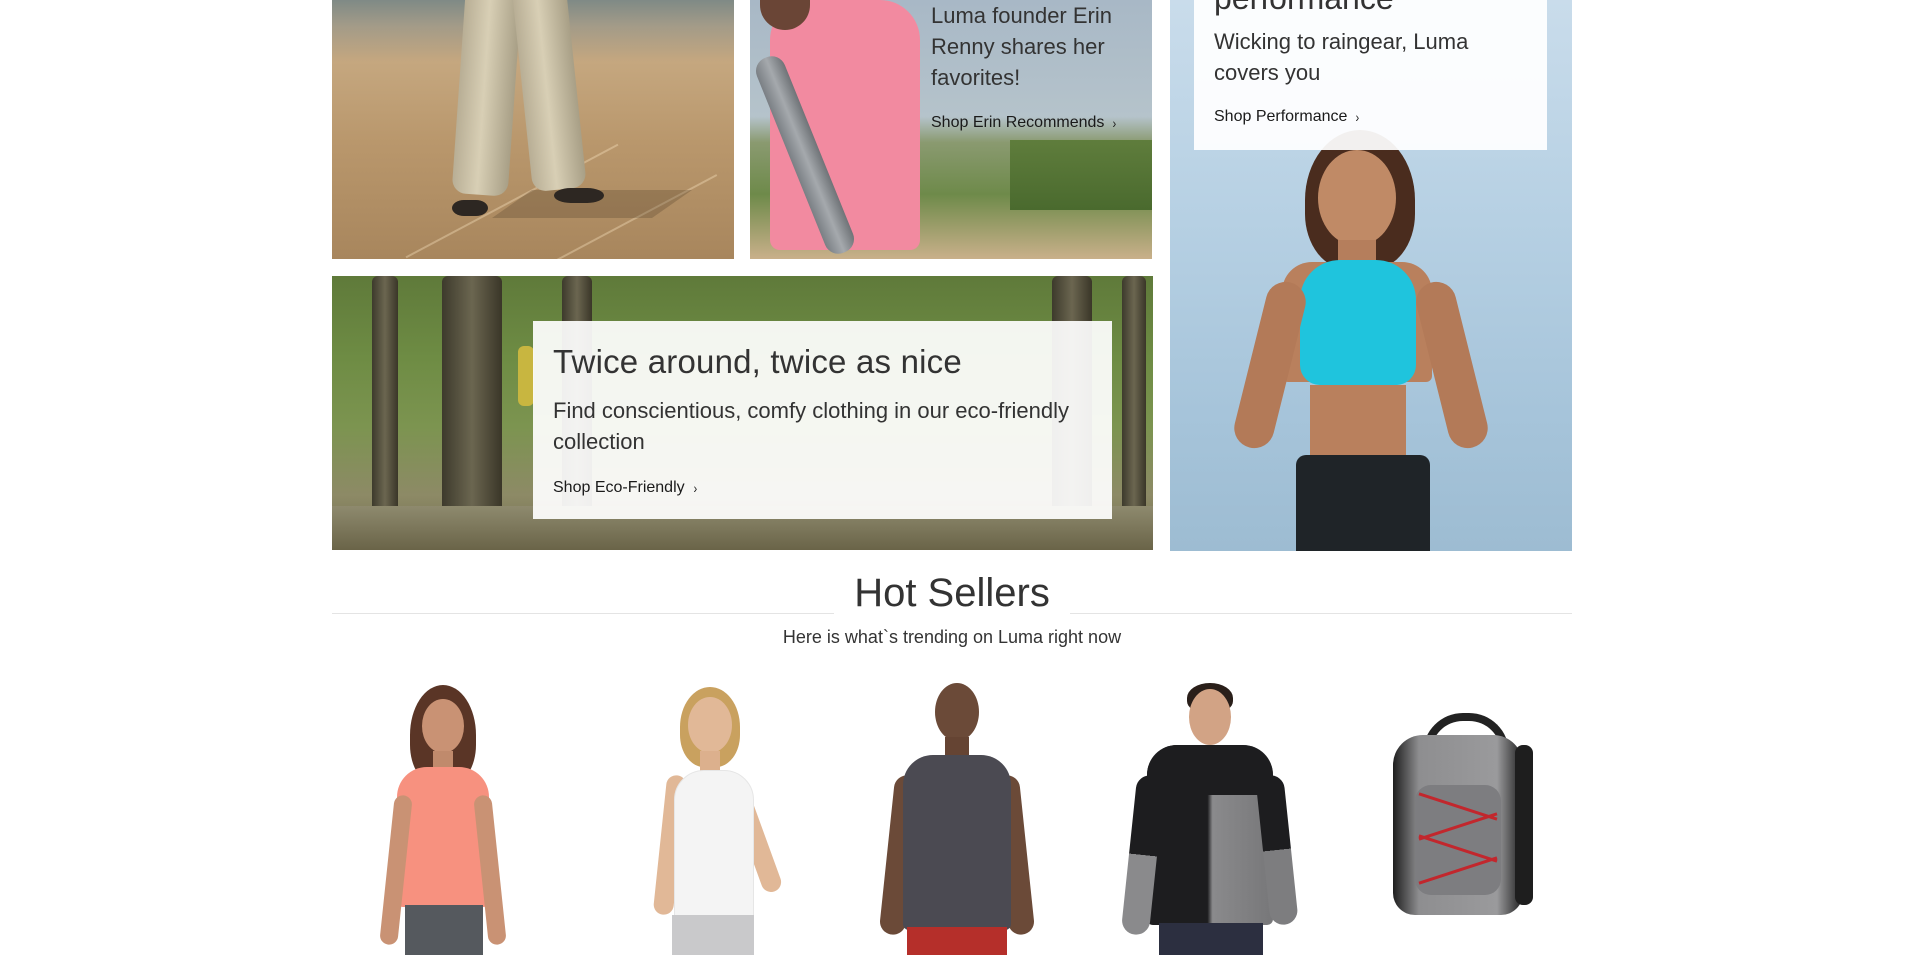  Describe the element at coordinates (1341, 57) in the screenshot. I see `performance-subtitle: Wicking to raingear, Luma covers you` at that location.